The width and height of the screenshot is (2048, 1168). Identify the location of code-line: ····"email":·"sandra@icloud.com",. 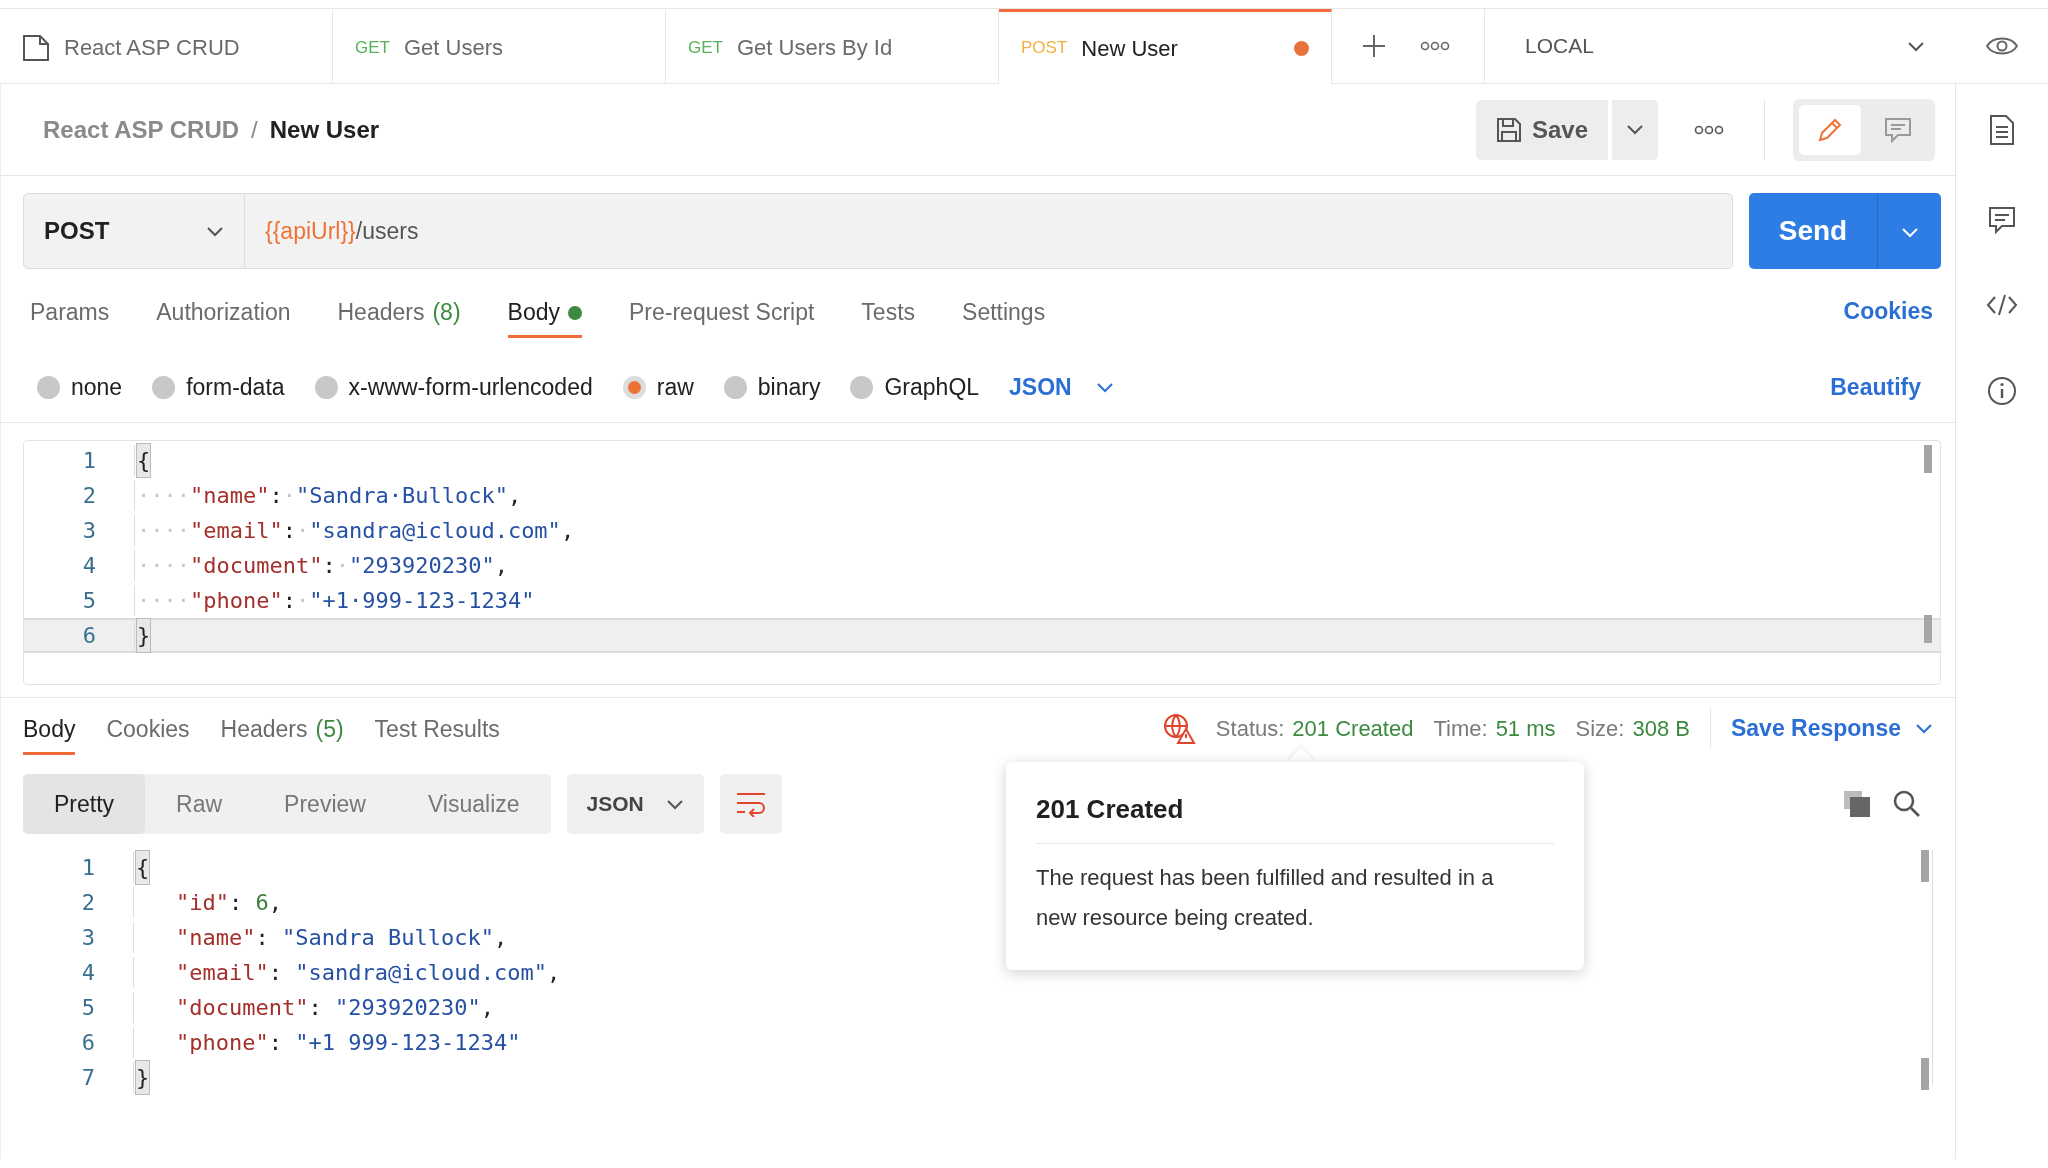
(354, 530).